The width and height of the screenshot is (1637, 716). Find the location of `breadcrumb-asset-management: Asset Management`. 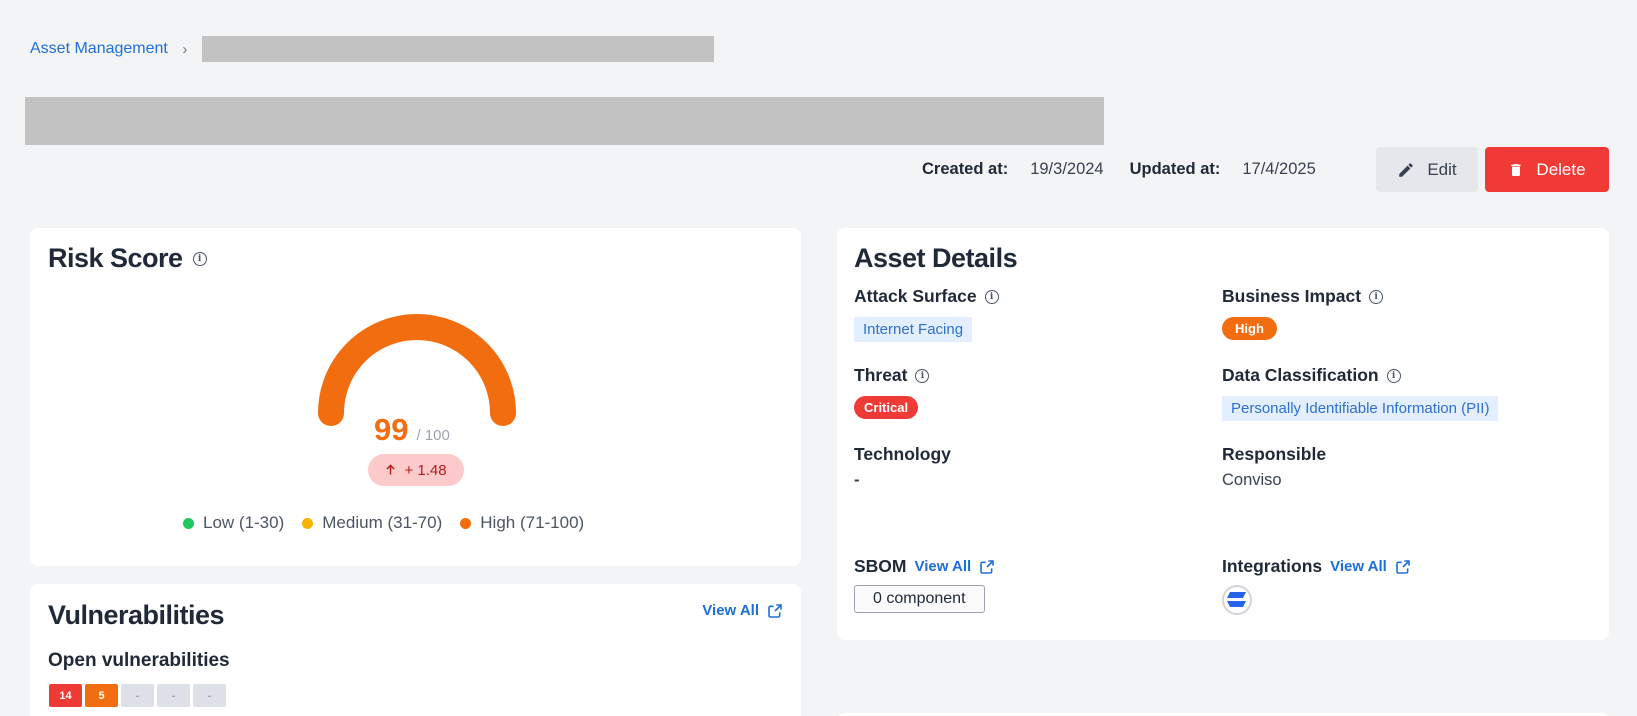

breadcrumb-asset-management: Asset Management is located at coordinates (99, 49).